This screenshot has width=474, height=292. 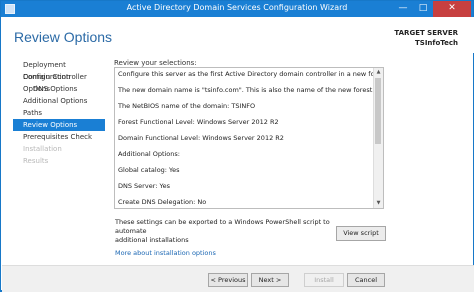 I want to click on nav-item-deployment-configuration: Deployment Configuration, so click(x=59, y=70).